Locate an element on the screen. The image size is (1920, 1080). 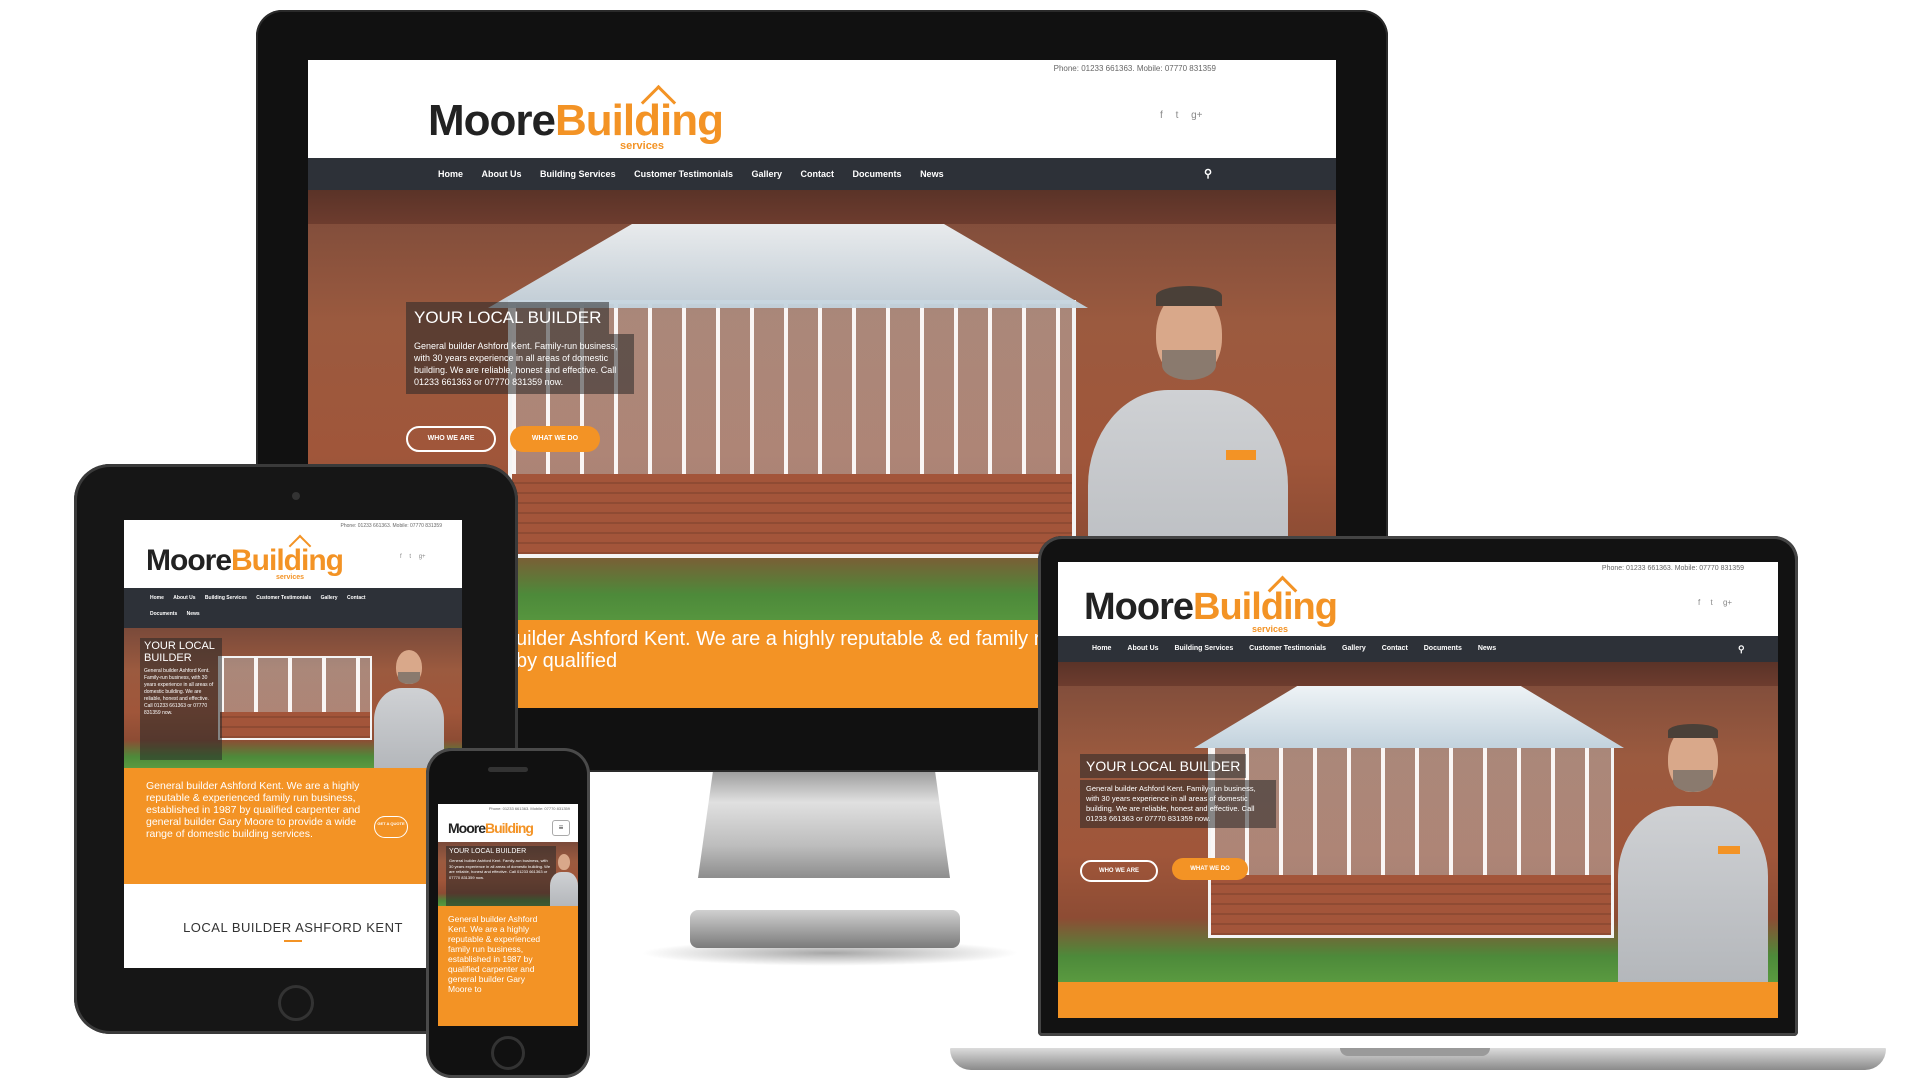
tablet-home-button is located at coordinates (296, 1003).